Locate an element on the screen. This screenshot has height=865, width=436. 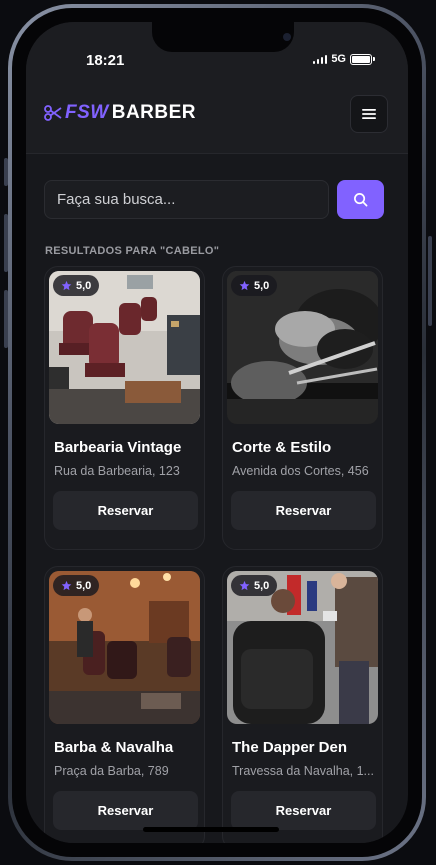
search-icon is located at coordinates (361, 200).